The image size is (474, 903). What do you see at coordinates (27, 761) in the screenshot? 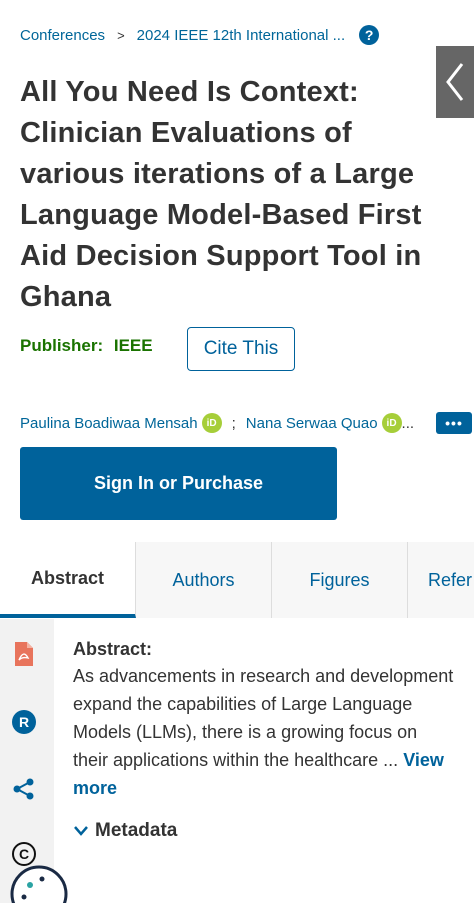
I see `action-rail: R C` at bounding box center [27, 761].